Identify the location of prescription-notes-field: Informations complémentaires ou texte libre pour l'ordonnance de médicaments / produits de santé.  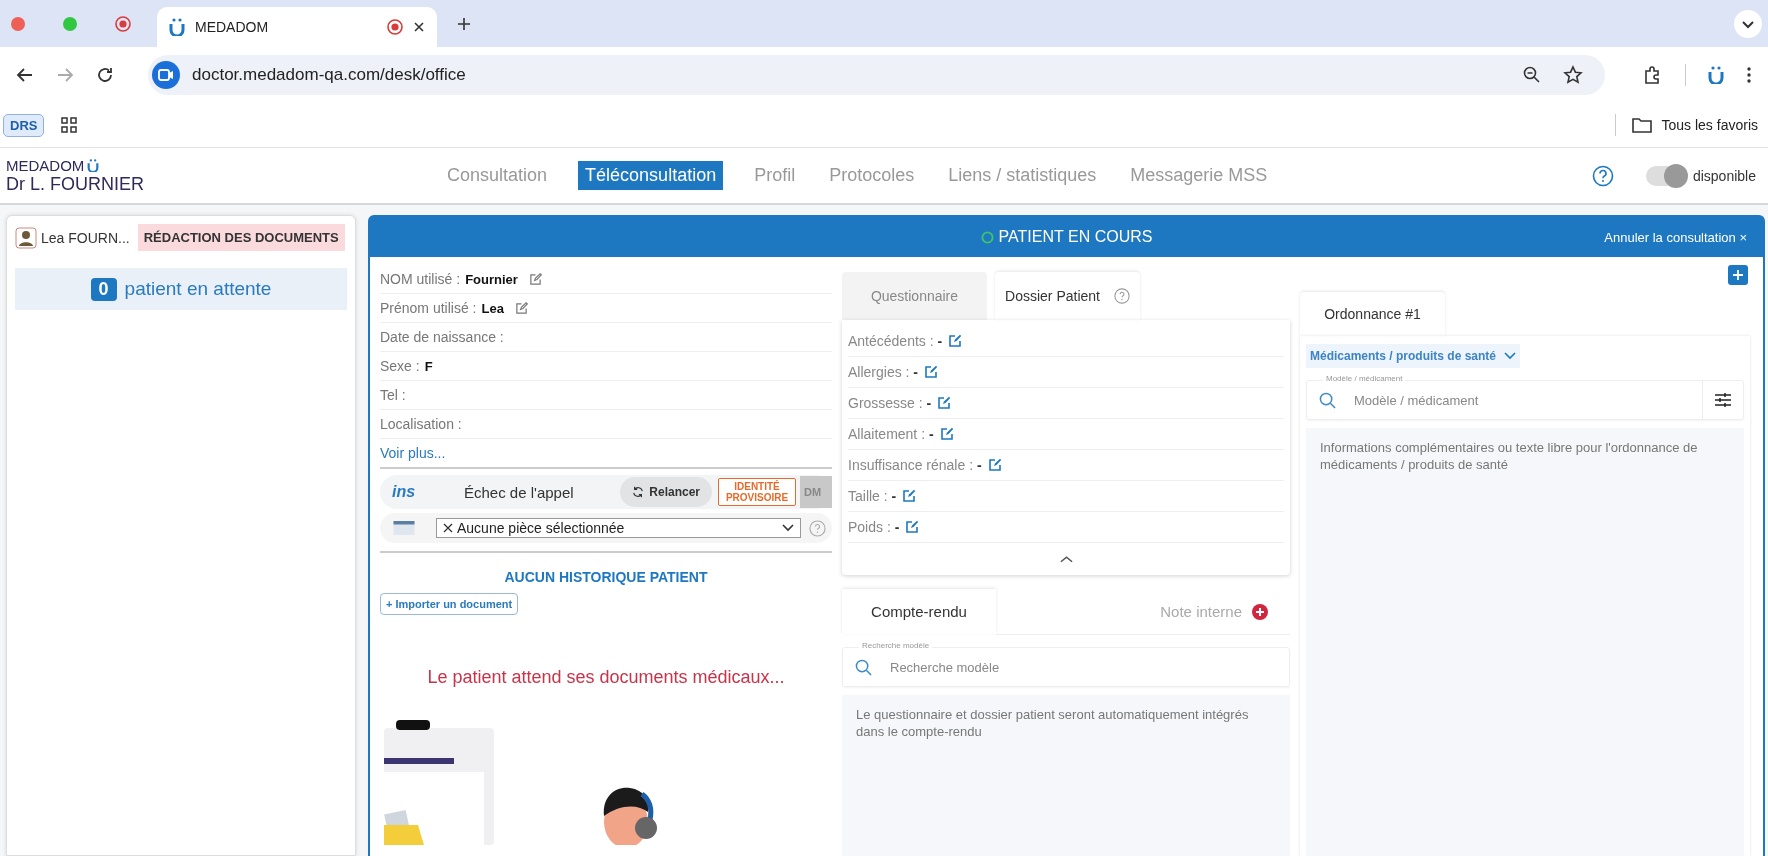
(1525, 642).